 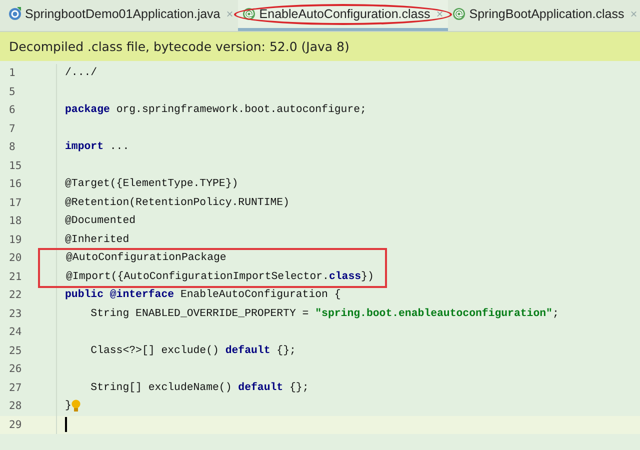 What do you see at coordinates (15, 258) in the screenshot?
I see `line-number: 20` at bounding box center [15, 258].